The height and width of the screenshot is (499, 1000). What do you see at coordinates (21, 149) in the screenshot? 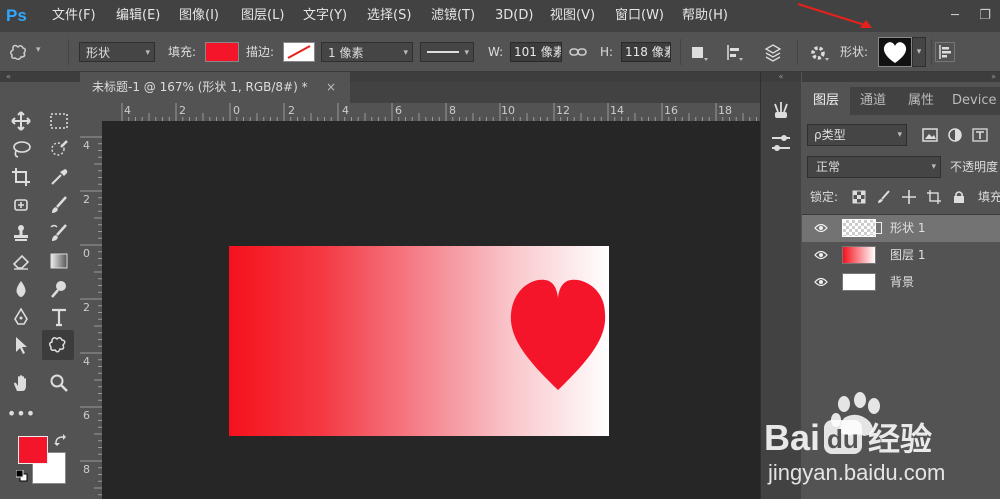
I see `lasso-tool-icon` at bounding box center [21, 149].